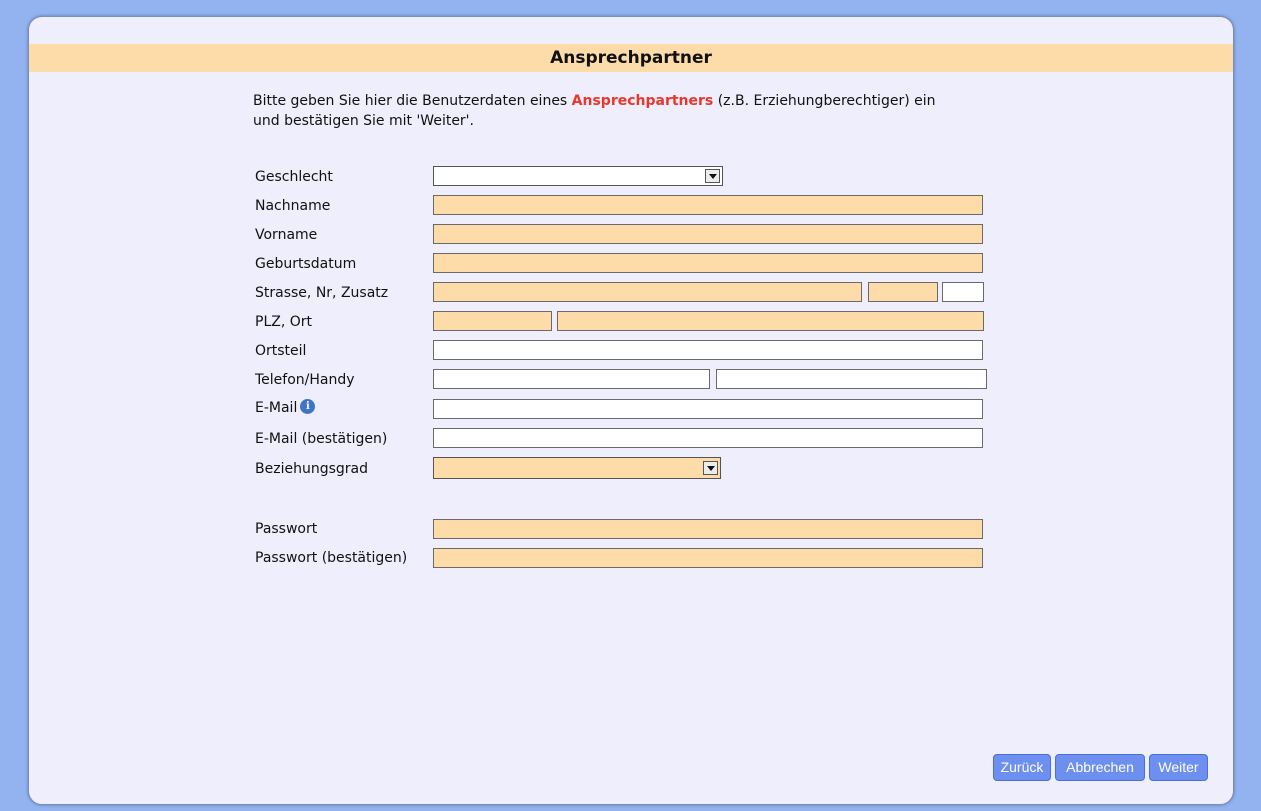  I want to click on email-label-wrap: E-Mail i, so click(285, 408).